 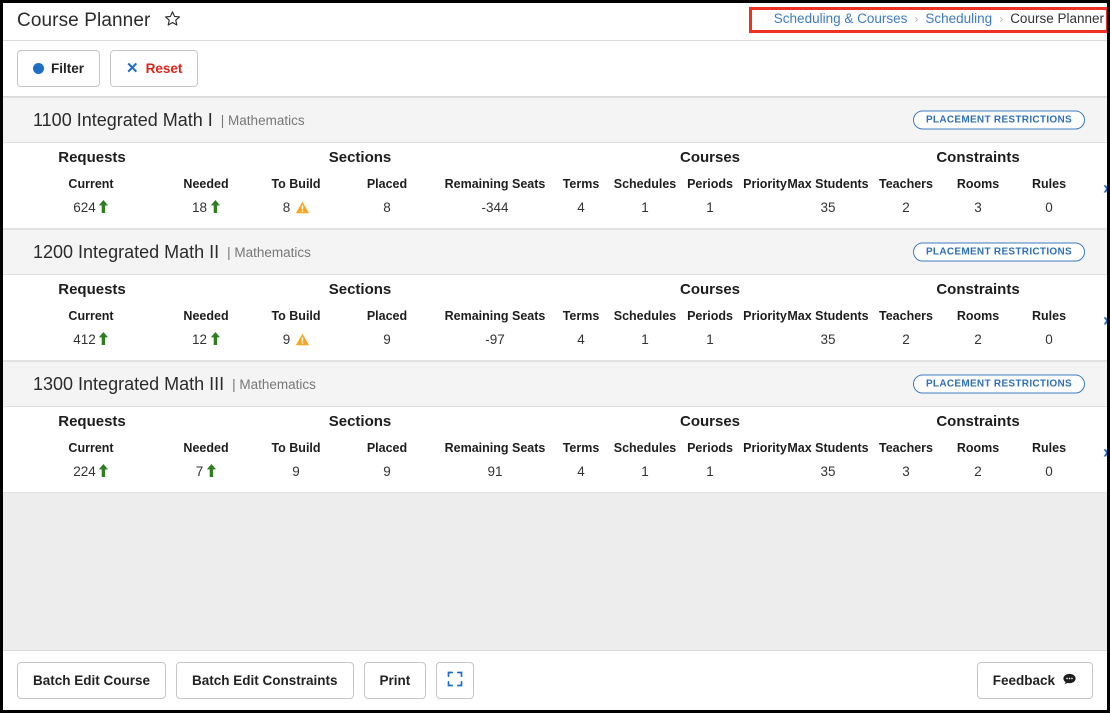 I want to click on metric-column-needed: Needed 12, so click(x=205, y=330).